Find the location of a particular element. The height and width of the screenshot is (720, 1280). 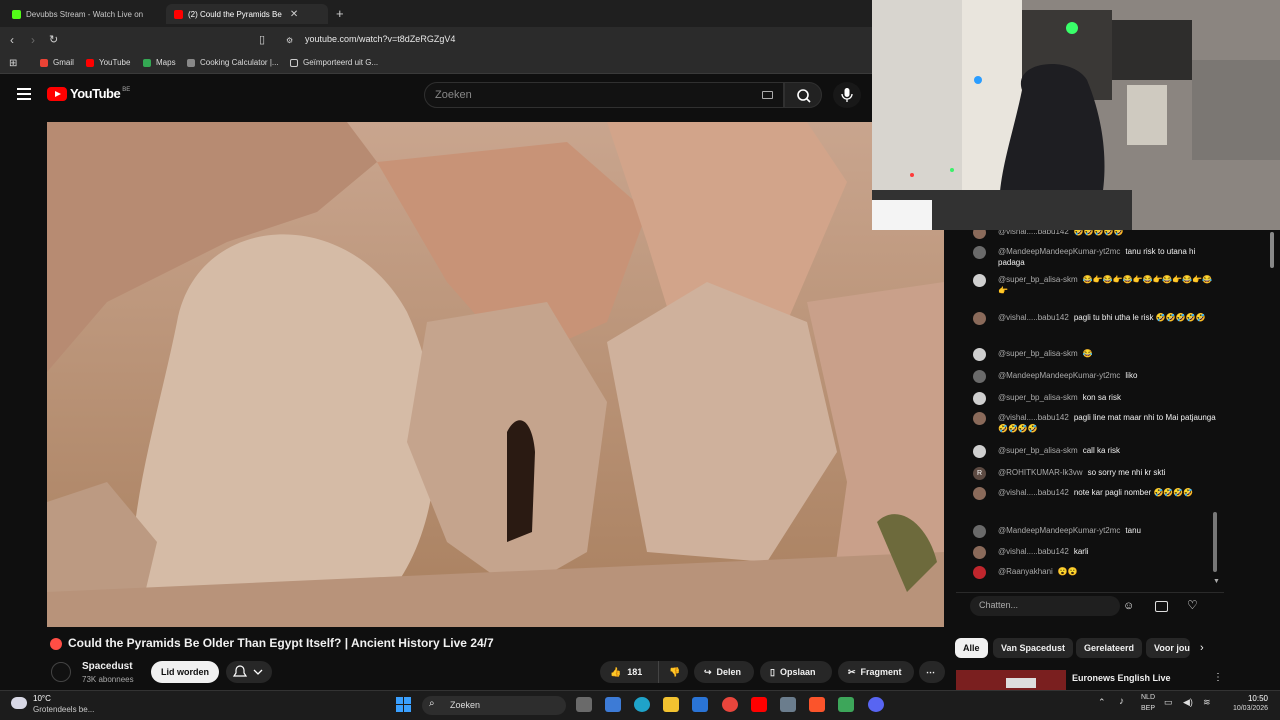

related-video-title: Euronews English Live is located at coordinates (1121, 678).